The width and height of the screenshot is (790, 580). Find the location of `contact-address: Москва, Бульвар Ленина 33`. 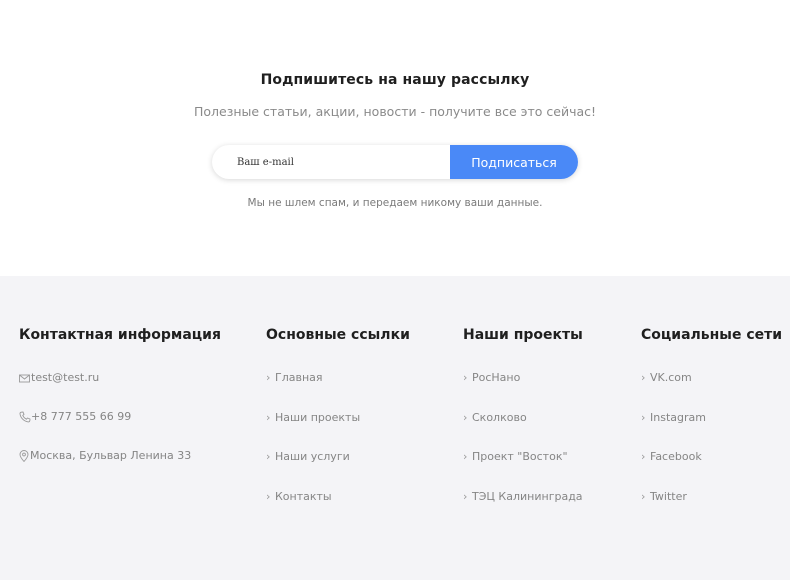

contact-address: Москва, Бульвар Ленина 33 is located at coordinates (105, 455).